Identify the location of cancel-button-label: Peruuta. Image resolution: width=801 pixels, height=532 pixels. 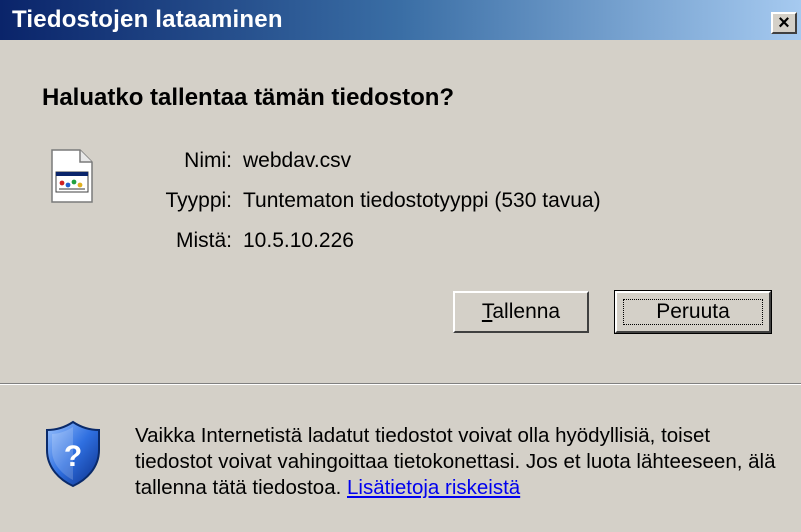
(693, 311).